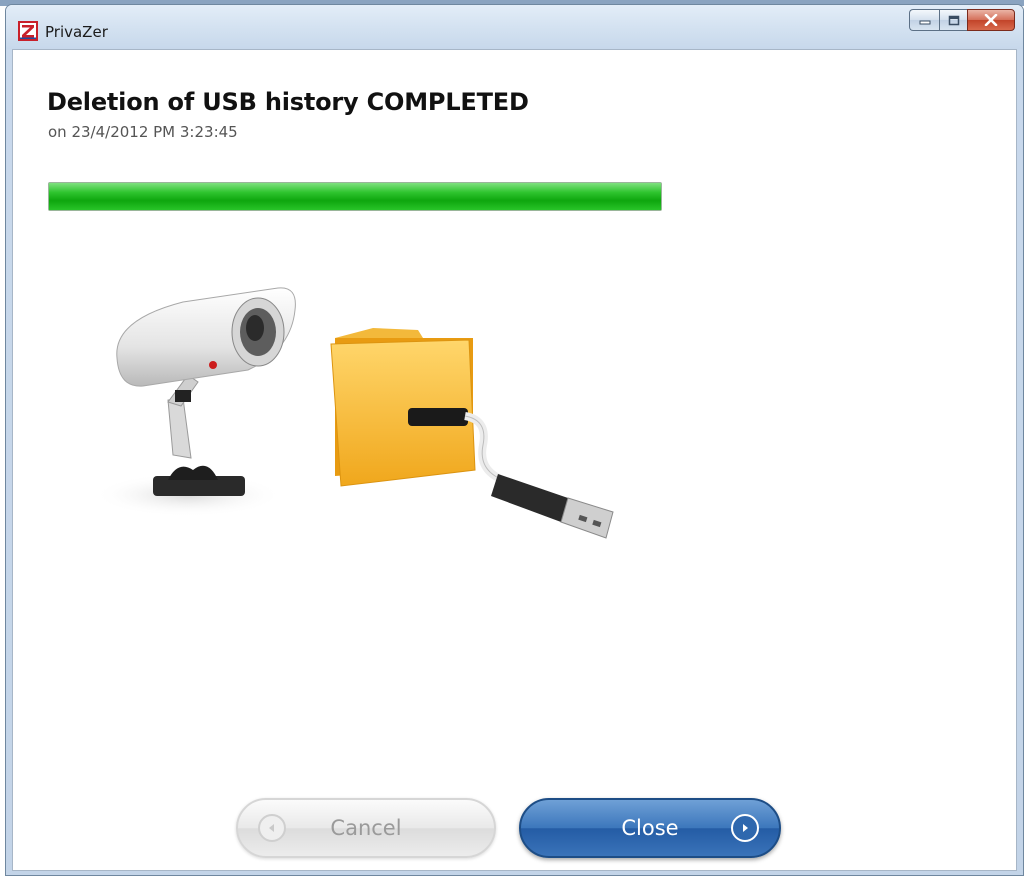  What do you see at coordinates (288, 102) in the screenshot?
I see `page-title: Deletion of USB history COMPLETED` at bounding box center [288, 102].